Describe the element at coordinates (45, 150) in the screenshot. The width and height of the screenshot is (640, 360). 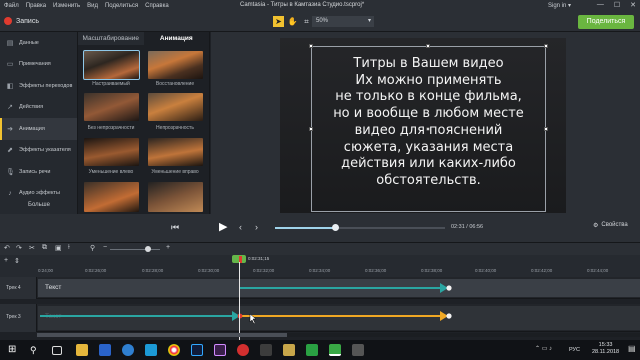
I see `sidebar-item-label: Эффекты указателя` at that location.